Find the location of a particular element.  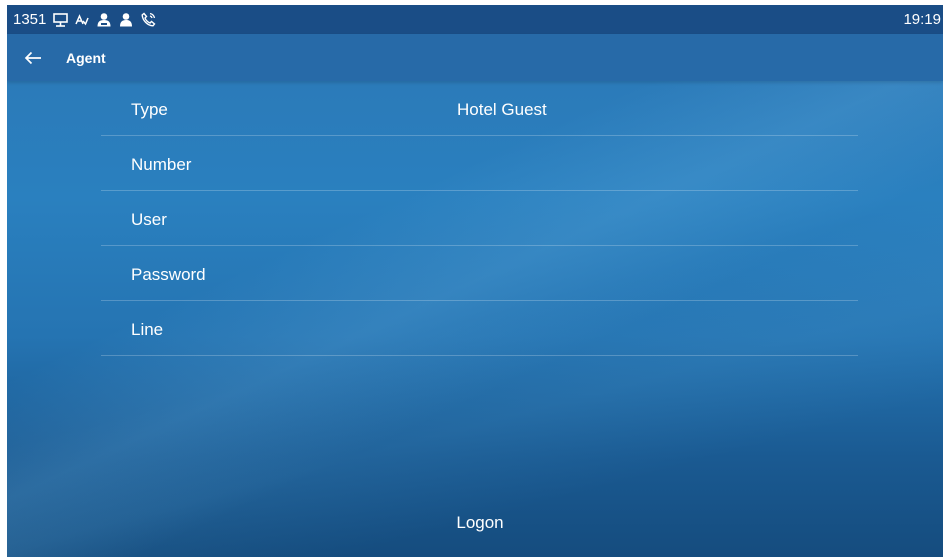

user-label: User is located at coordinates (149, 219).